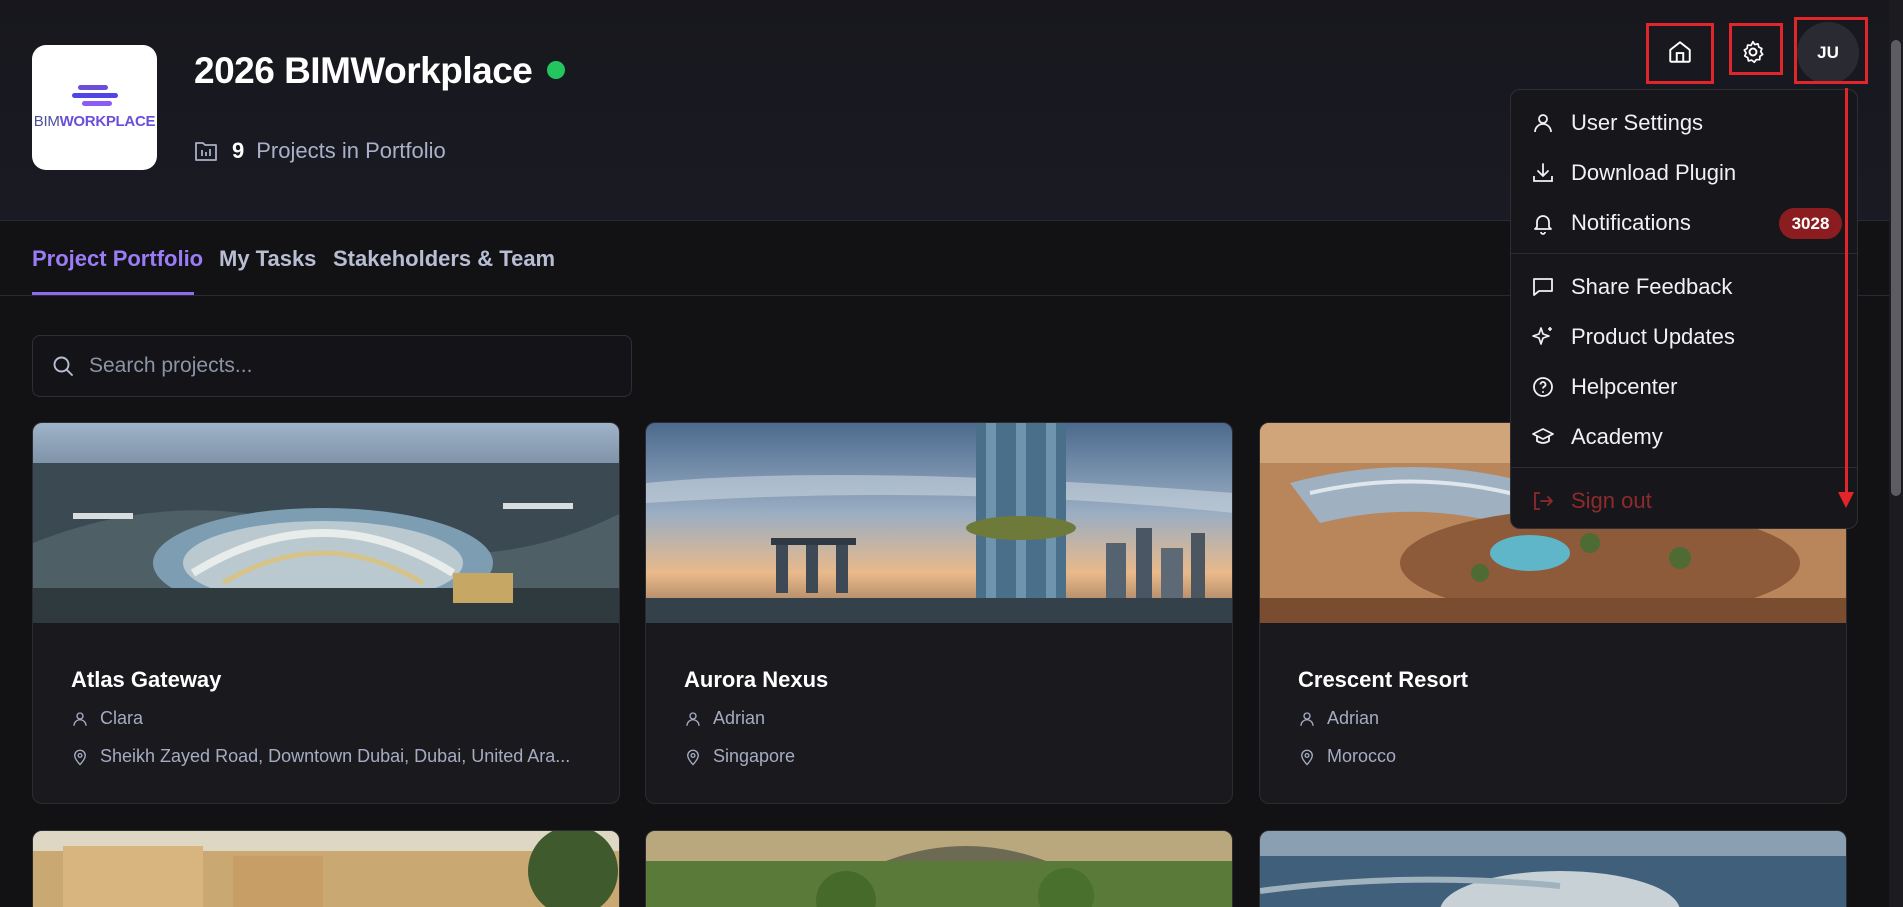 This screenshot has height=907, width=1903. Describe the element at coordinates (1637, 122) in the screenshot. I see `menu-item-label: User Settings` at that location.